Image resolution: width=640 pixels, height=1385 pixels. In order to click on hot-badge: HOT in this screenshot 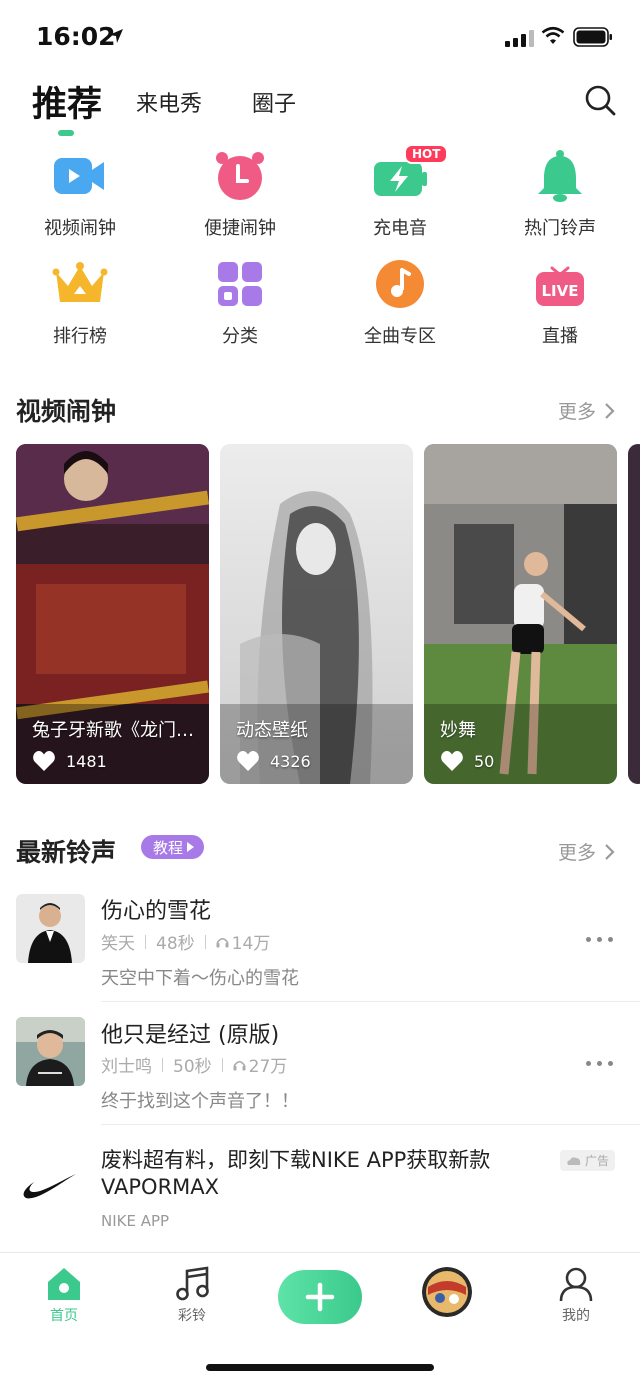, I will do `click(426, 154)`.